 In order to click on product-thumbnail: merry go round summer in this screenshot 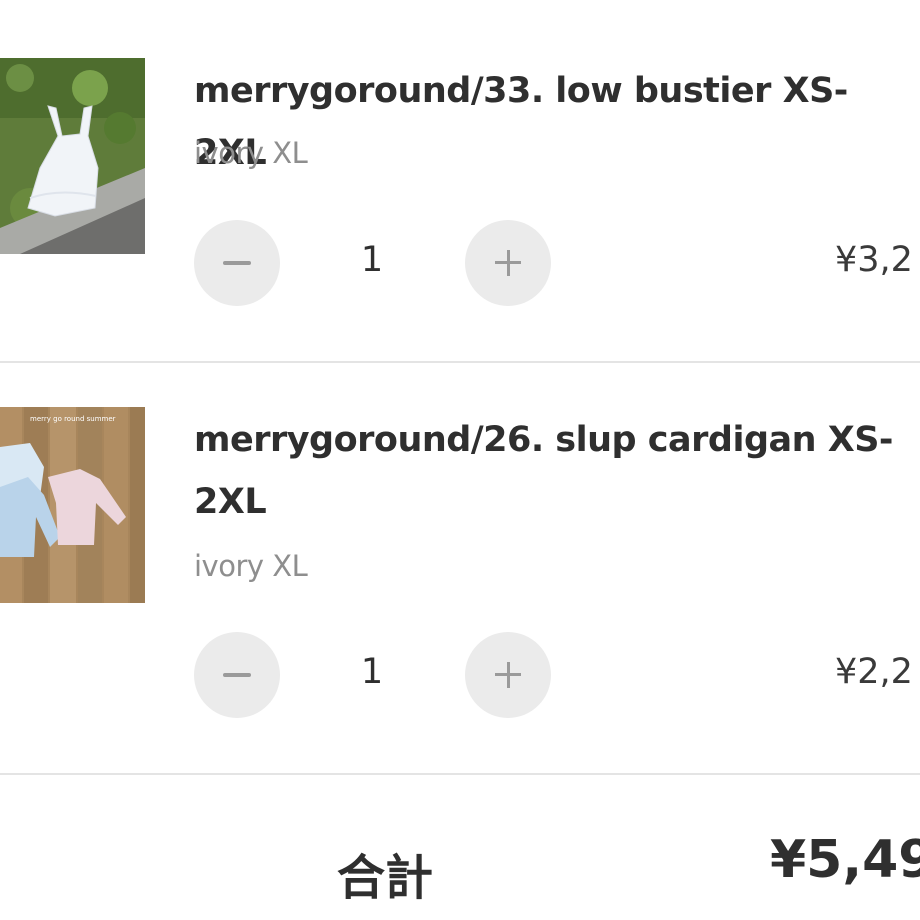, I will do `click(72, 505)`.